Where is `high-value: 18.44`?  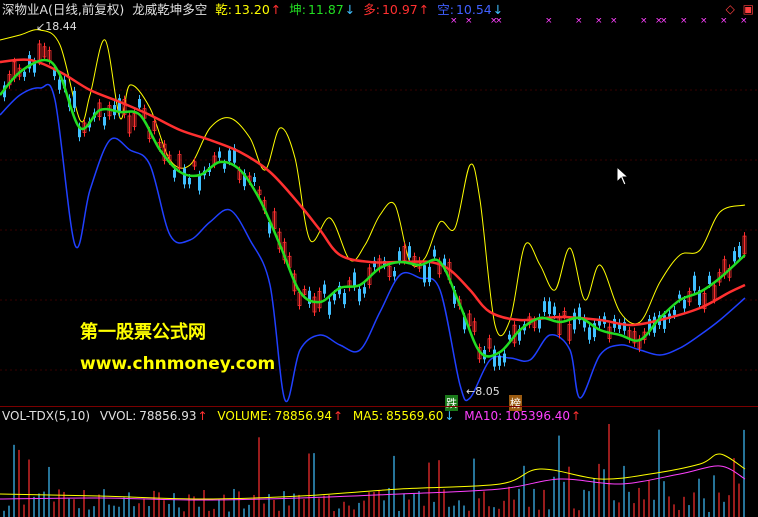 high-value: 18.44 is located at coordinates (61, 26).